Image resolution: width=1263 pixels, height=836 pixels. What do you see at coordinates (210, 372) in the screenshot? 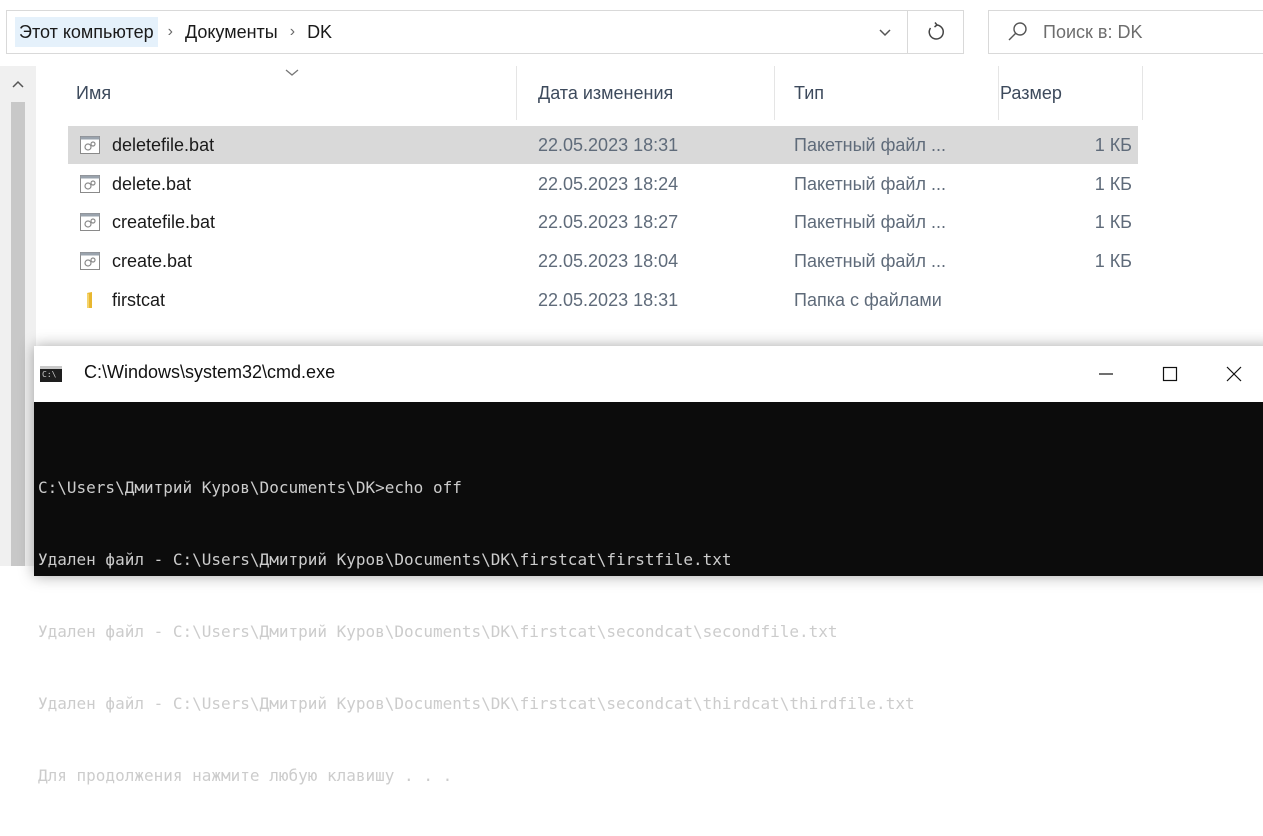
I see `cmd-window-title: C:\Windows\system32\cmd.exe` at bounding box center [210, 372].